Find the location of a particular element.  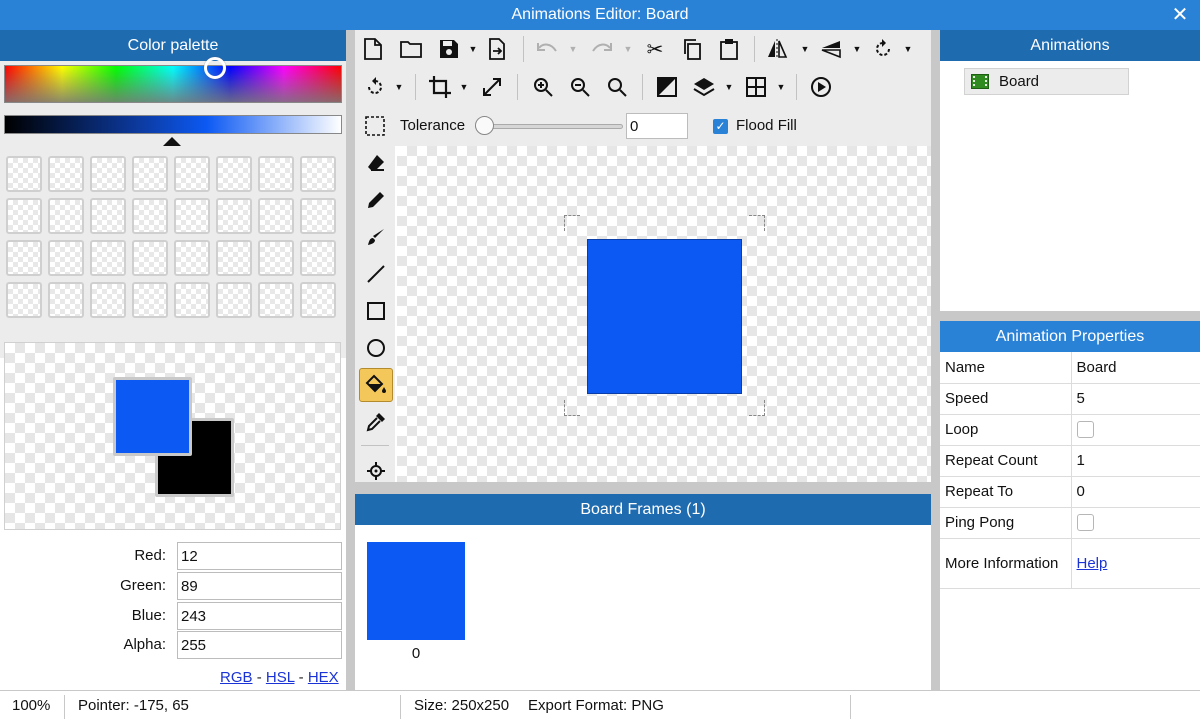

paste-icon is located at coordinates (729, 49).